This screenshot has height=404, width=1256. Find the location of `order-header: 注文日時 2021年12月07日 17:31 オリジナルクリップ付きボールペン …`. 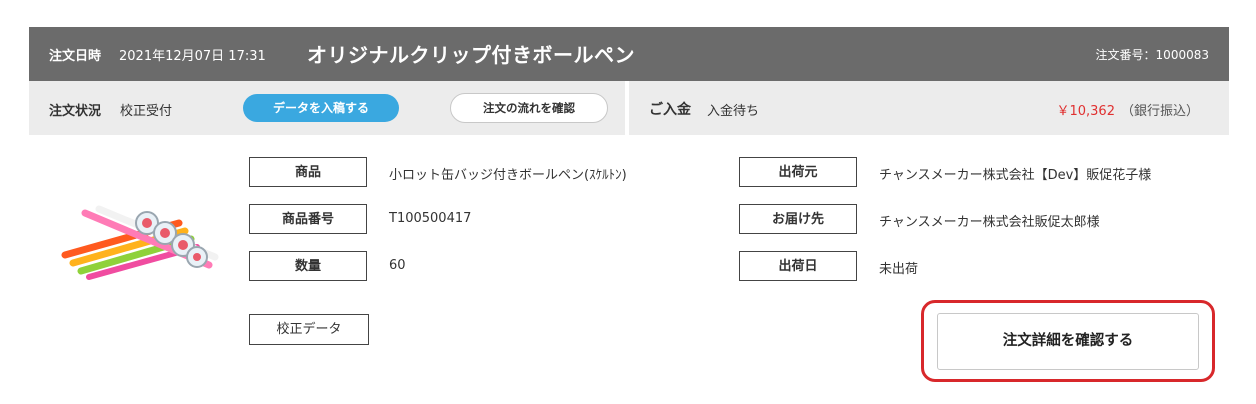

order-header: 注文日時 2021年12月07日 17:31 オリジナルクリップ付きボールペン … is located at coordinates (629, 54).